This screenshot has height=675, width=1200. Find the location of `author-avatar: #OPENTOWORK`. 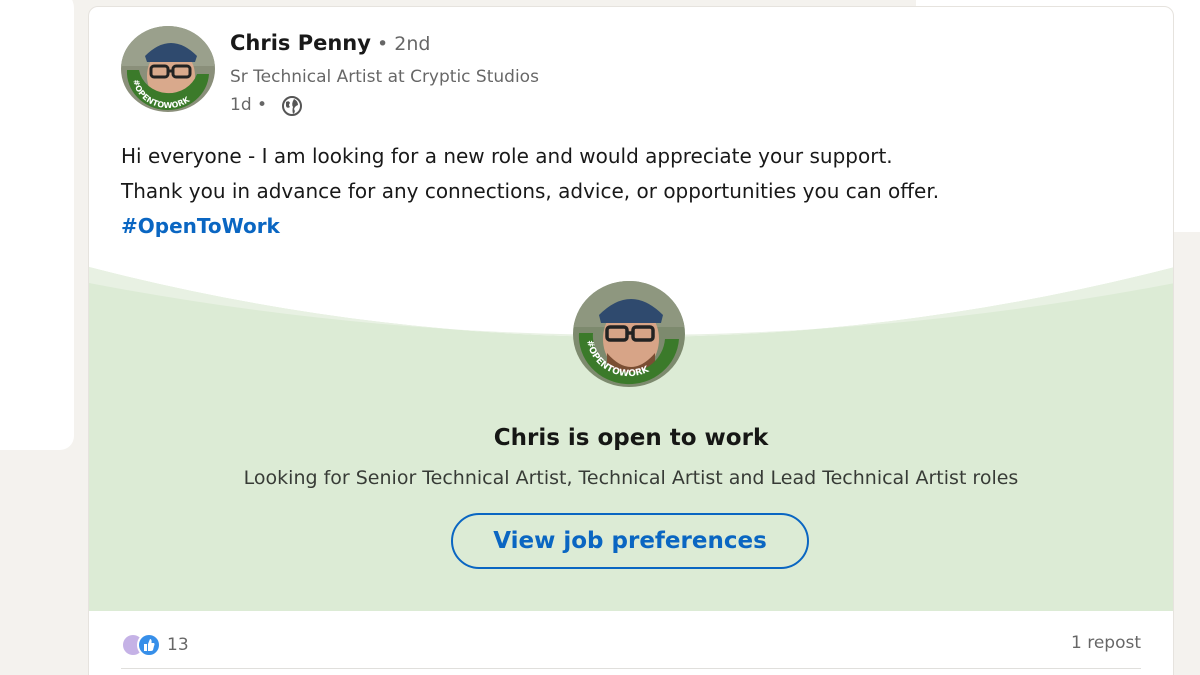

author-avatar: #OPENTOWORK is located at coordinates (168, 69).